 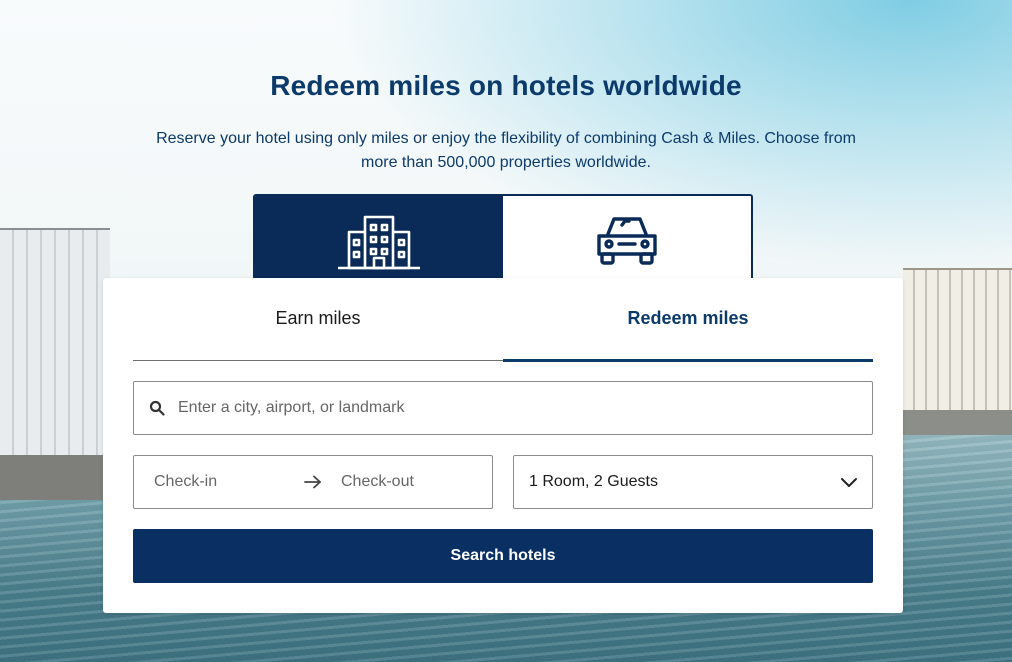 What do you see at coordinates (55, 477) in the screenshot?
I see `background-quay-left` at bounding box center [55, 477].